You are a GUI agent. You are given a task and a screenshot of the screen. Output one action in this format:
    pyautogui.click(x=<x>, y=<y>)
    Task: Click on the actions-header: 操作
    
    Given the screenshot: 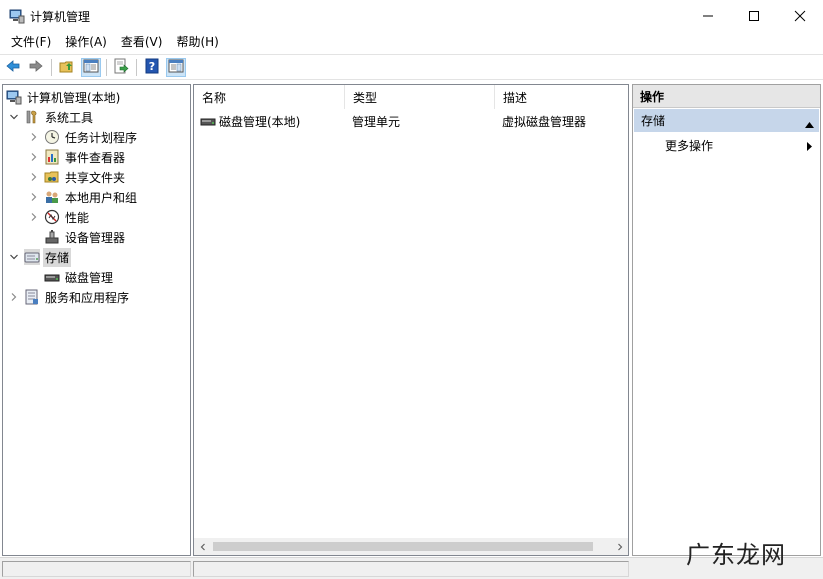 What is the action you would take?
    pyautogui.click(x=726, y=96)
    